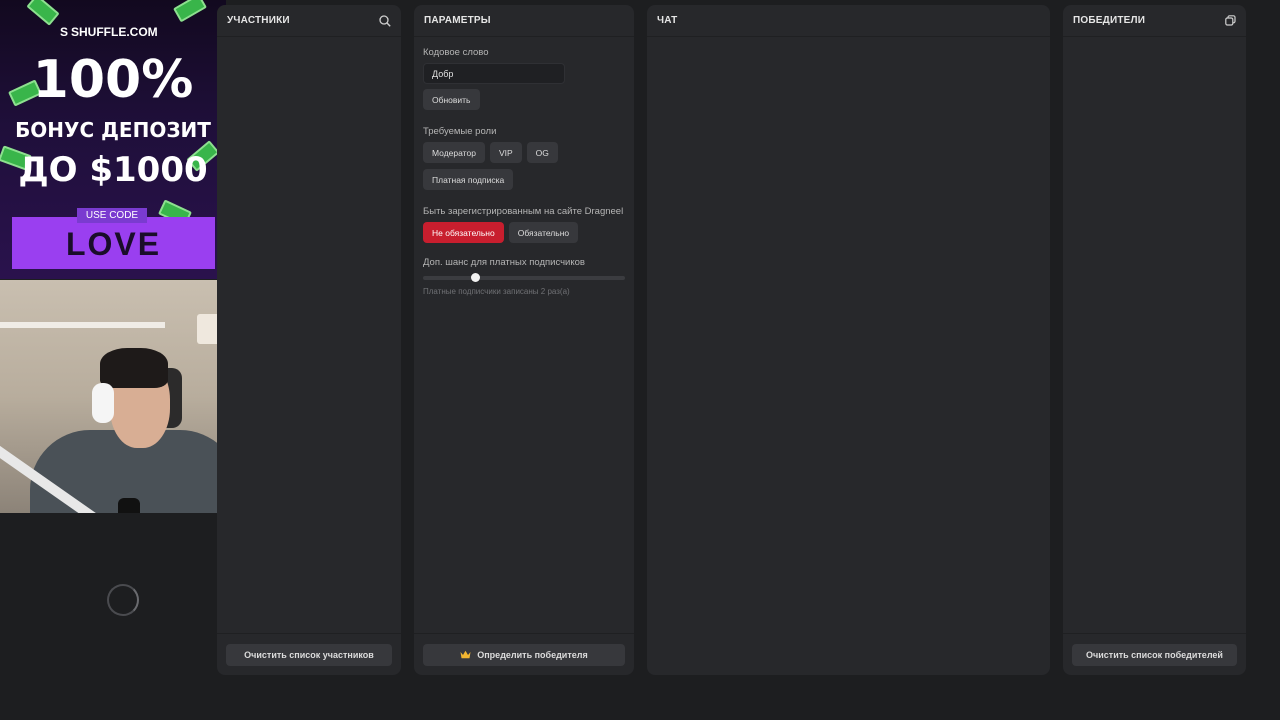 Image resolution: width=1280 pixels, height=720 pixels. What do you see at coordinates (848, 21) in the screenshot?
I see `chat-header: ЧАТ` at bounding box center [848, 21].